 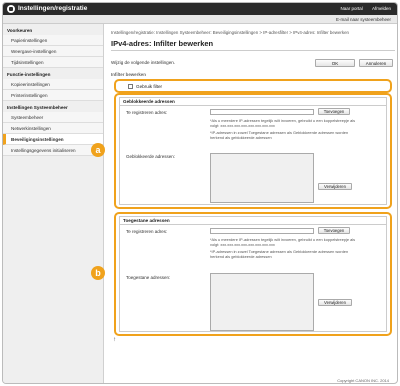 I want to click on header-links: Naar portal Afmelden, so click(x=361, y=8).